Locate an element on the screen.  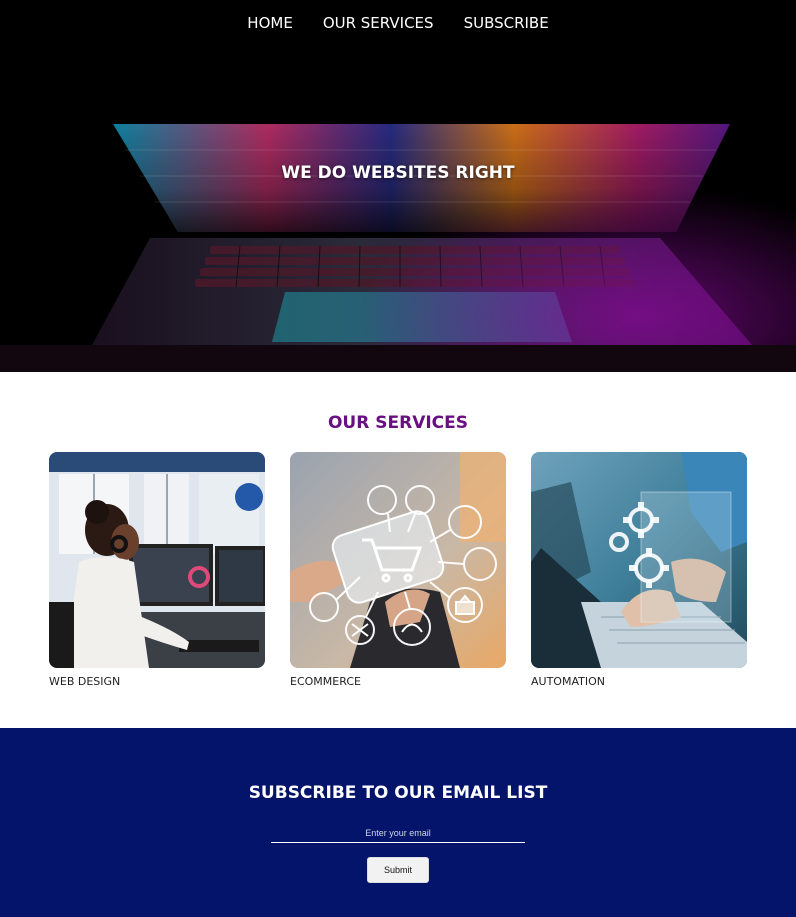
service-card-ecommerce: ECOMMERCE is located at coordinates (398, 570).